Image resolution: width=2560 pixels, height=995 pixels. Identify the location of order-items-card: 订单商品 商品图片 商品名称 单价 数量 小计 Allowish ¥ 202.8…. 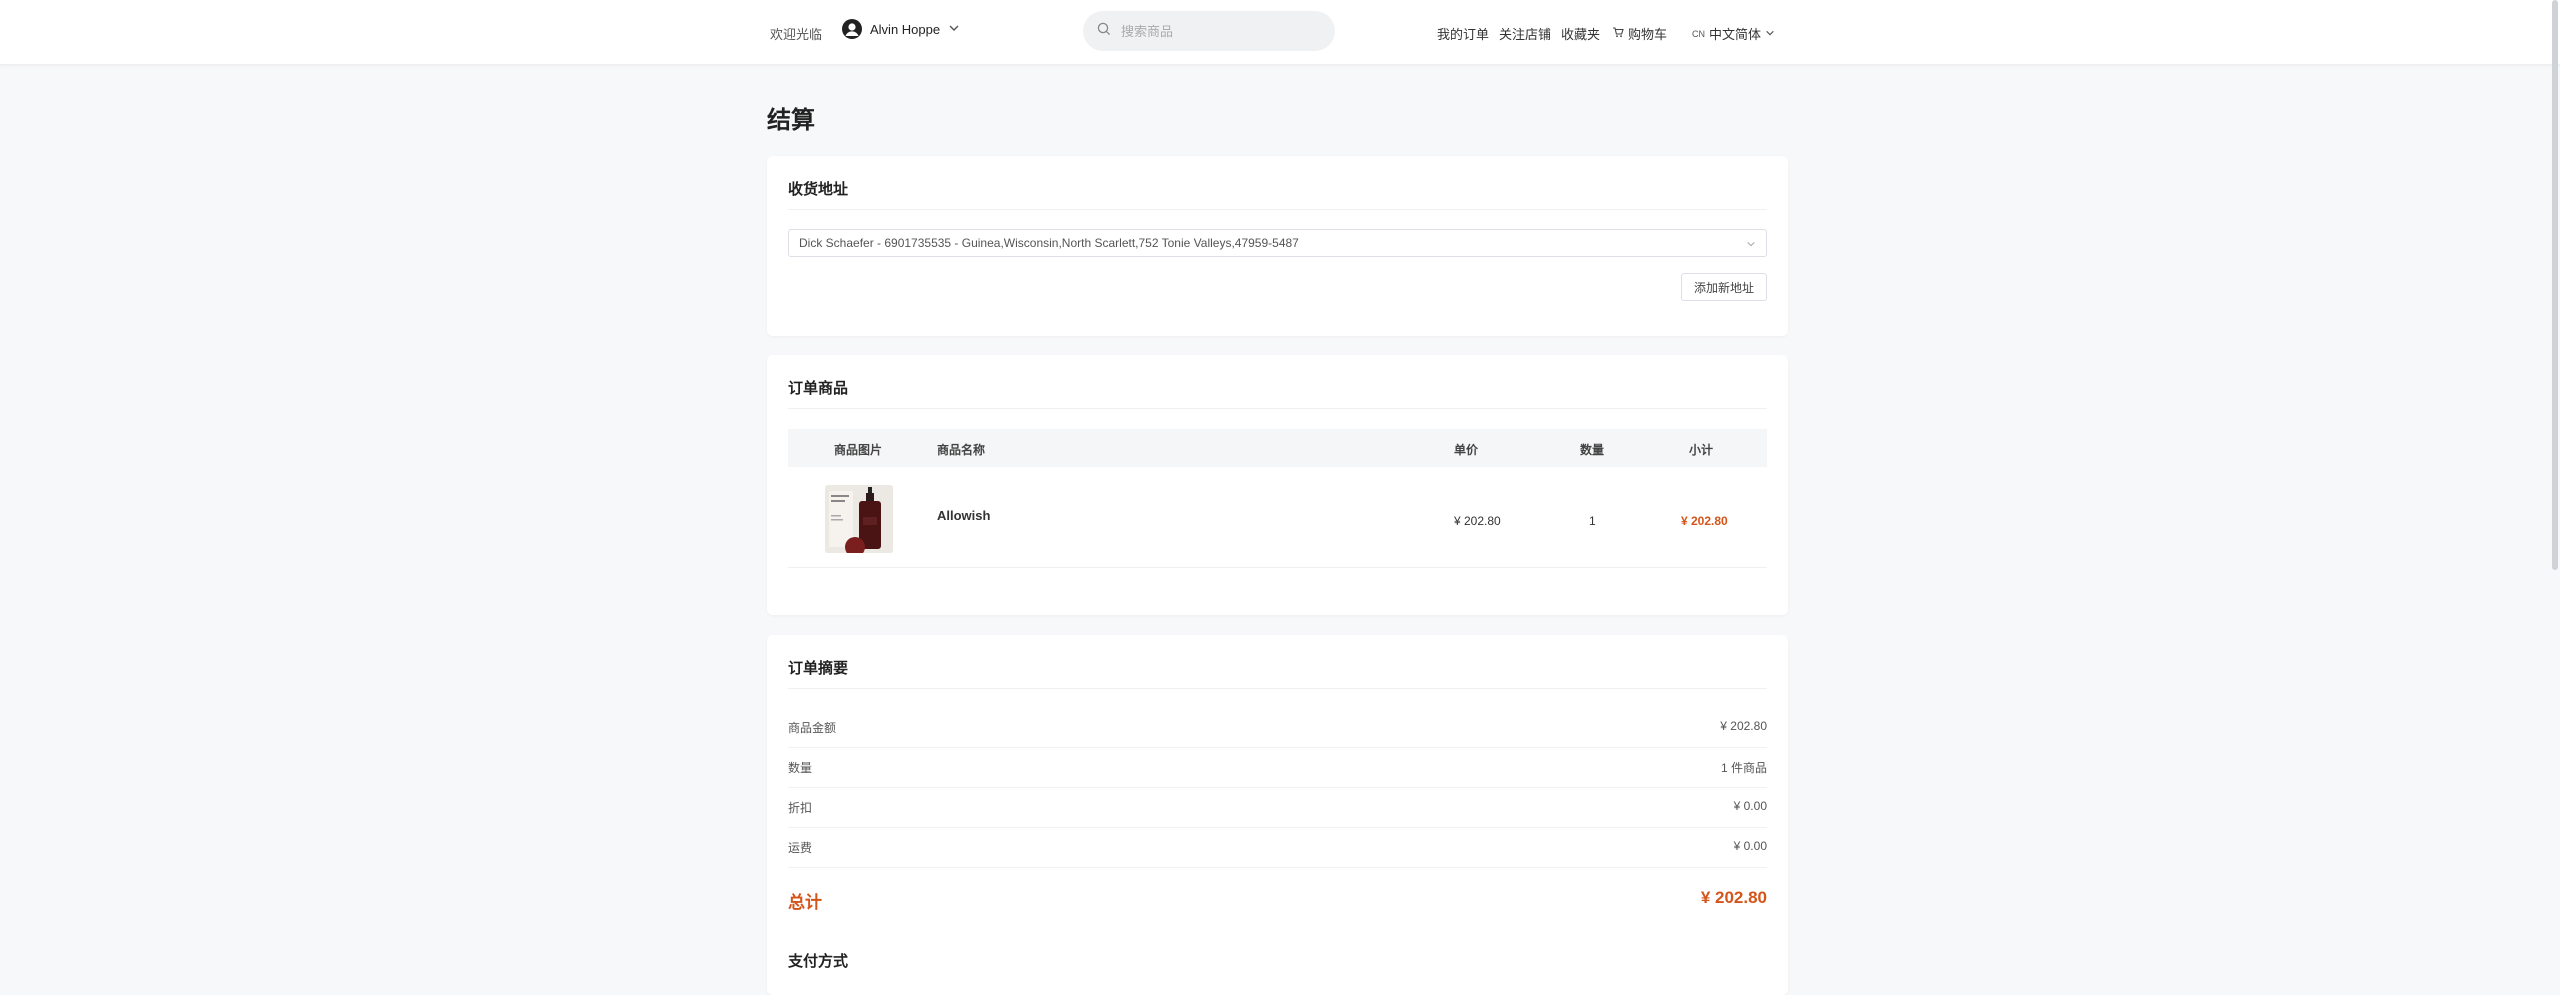
(1277, 485).